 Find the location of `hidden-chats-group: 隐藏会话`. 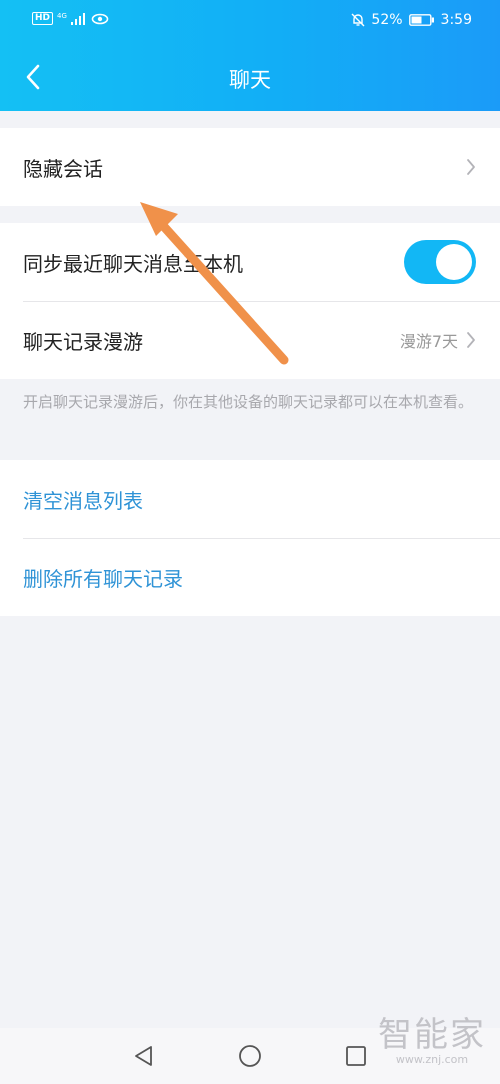

hidden-chats-group: 隐藏会话 is located at coordinates (250, 167).